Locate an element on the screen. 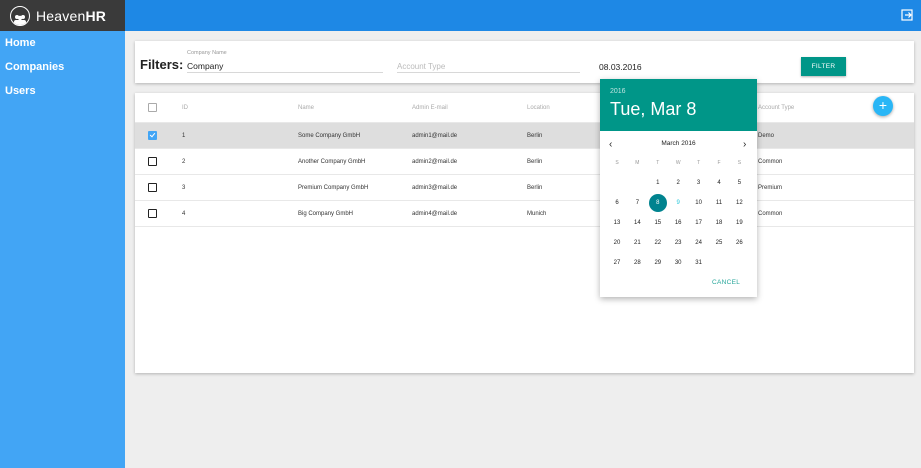 The height and width of the screenshot is (468, 921). account-type-field: Account Type is located at coordinates (488, 61).